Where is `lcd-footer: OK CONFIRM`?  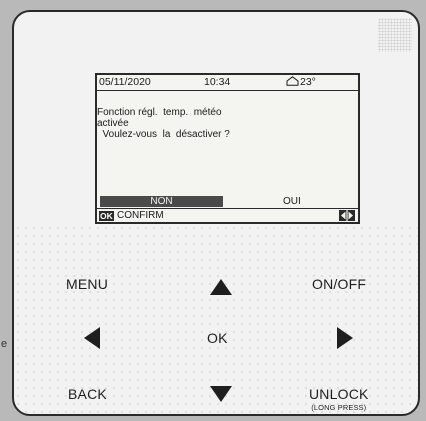 lcd-footer: OK CONFIRM is located at coordinates (227, 215).